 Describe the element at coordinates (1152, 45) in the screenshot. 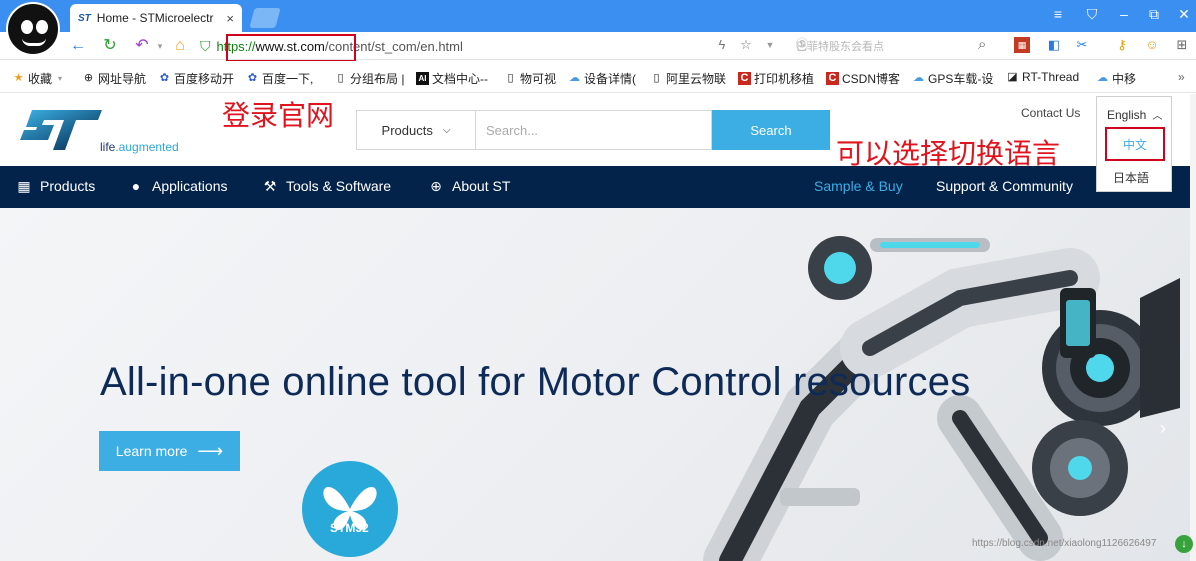

I see `emoji-icon: ☺` at that location.